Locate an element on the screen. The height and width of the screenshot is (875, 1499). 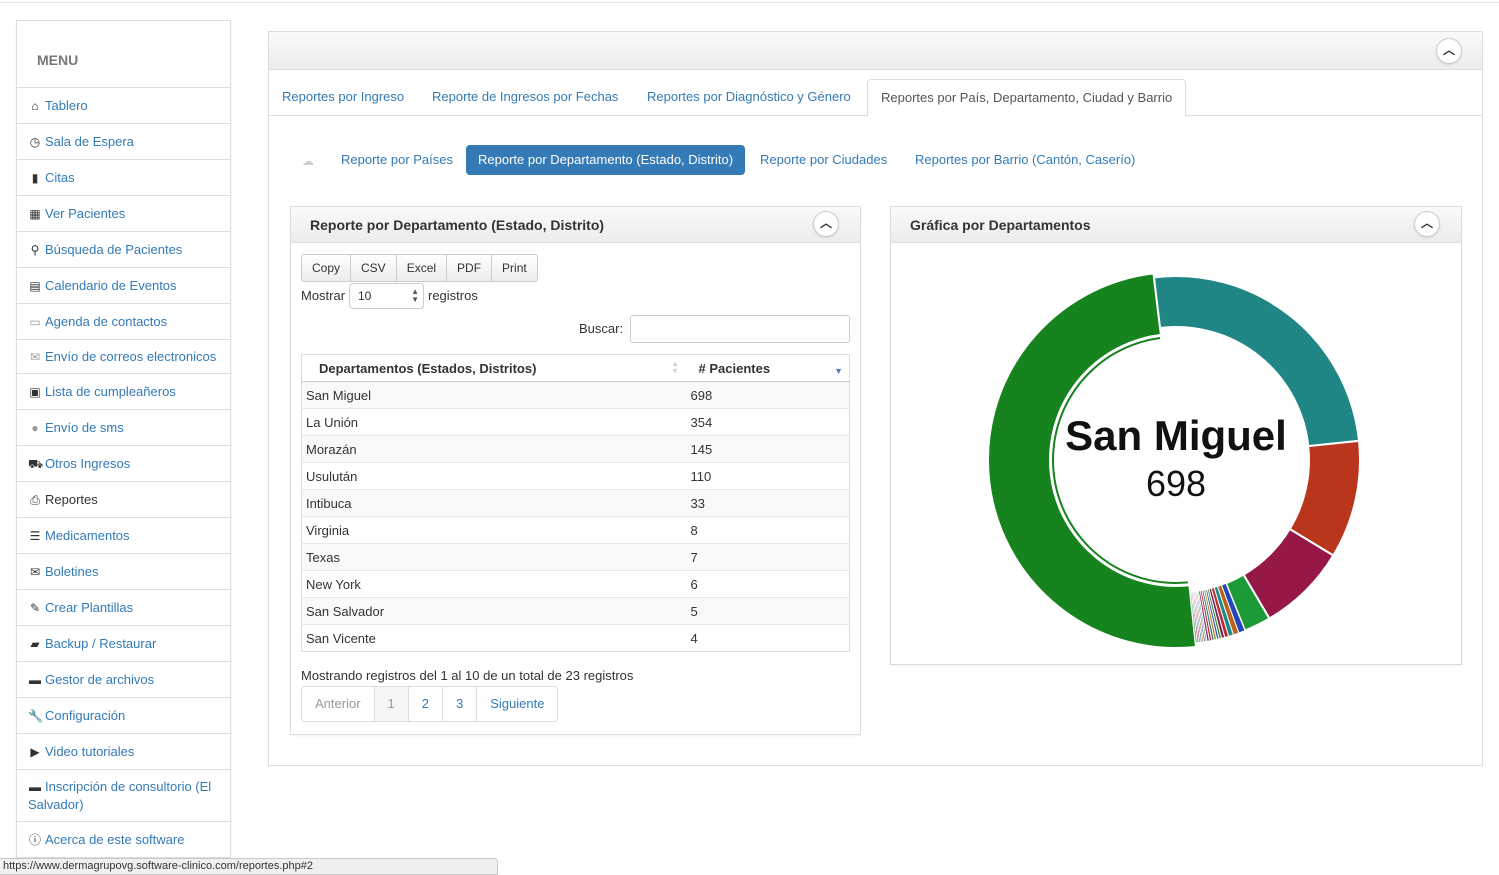
sidebar-item-folder: ▬ Gestor de archivos is located at coordinates (123, 680).